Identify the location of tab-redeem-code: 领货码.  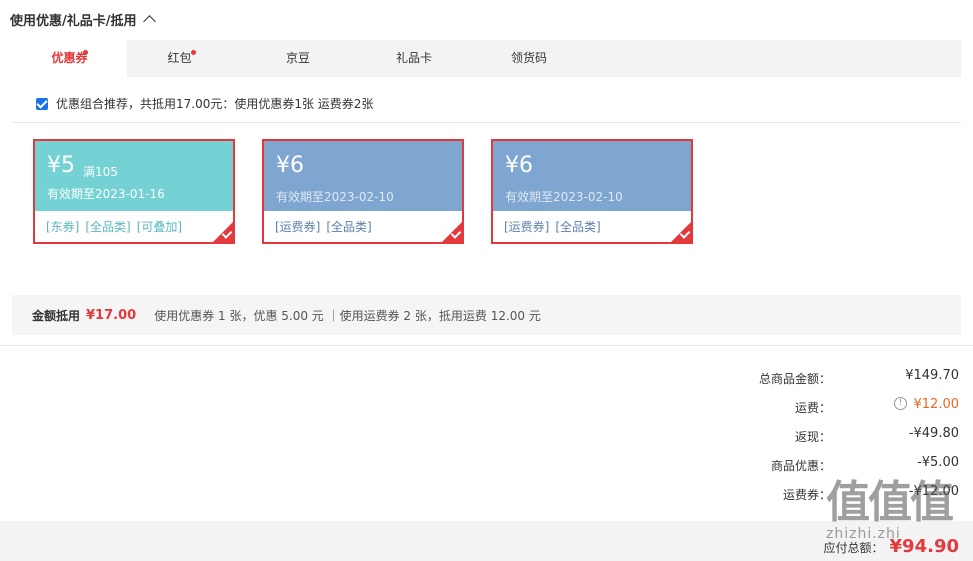
(529, 58).